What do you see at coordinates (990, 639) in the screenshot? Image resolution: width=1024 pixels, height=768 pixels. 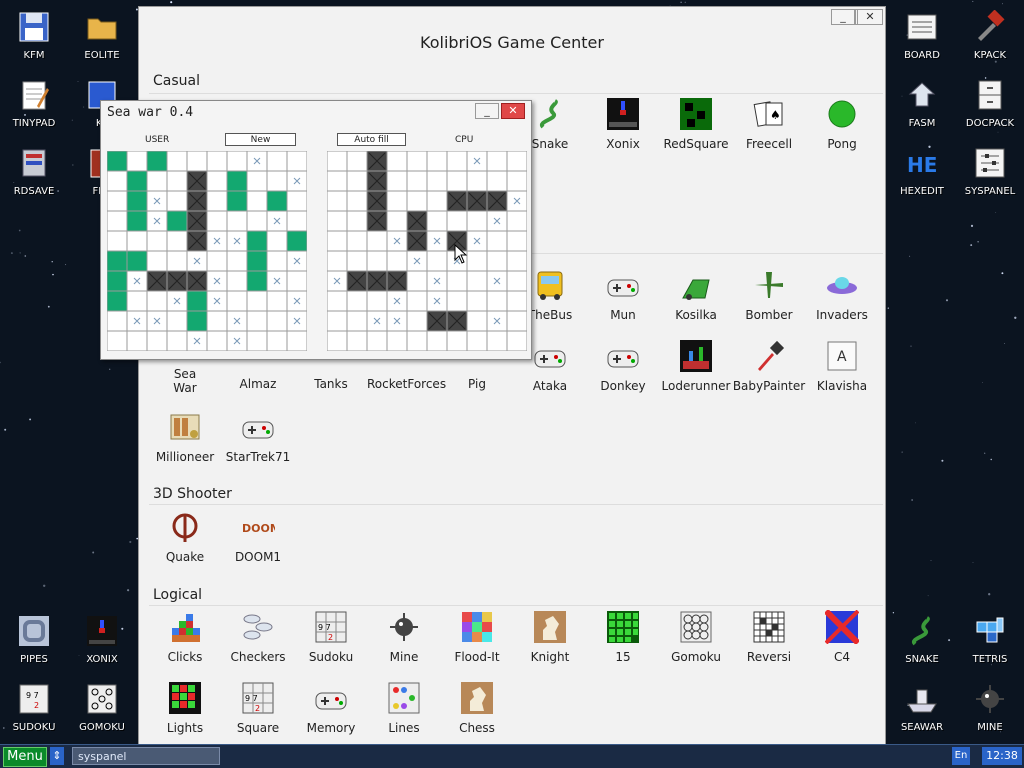 I see `desktop-icon-tetris: TETRIS` at bounding box center [990, 639].